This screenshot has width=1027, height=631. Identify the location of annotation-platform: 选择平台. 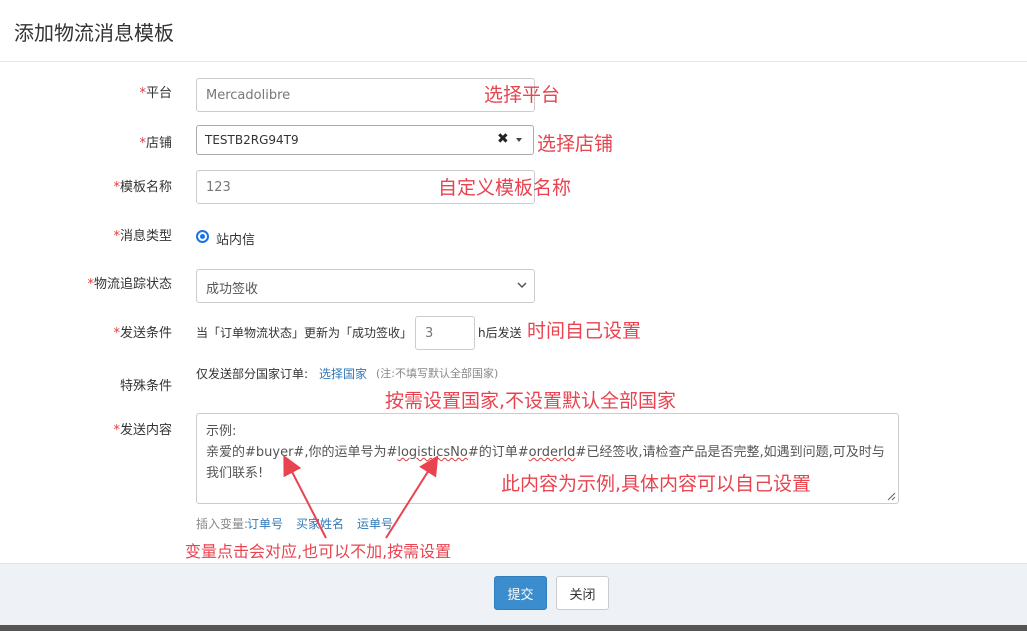
(522, 95).